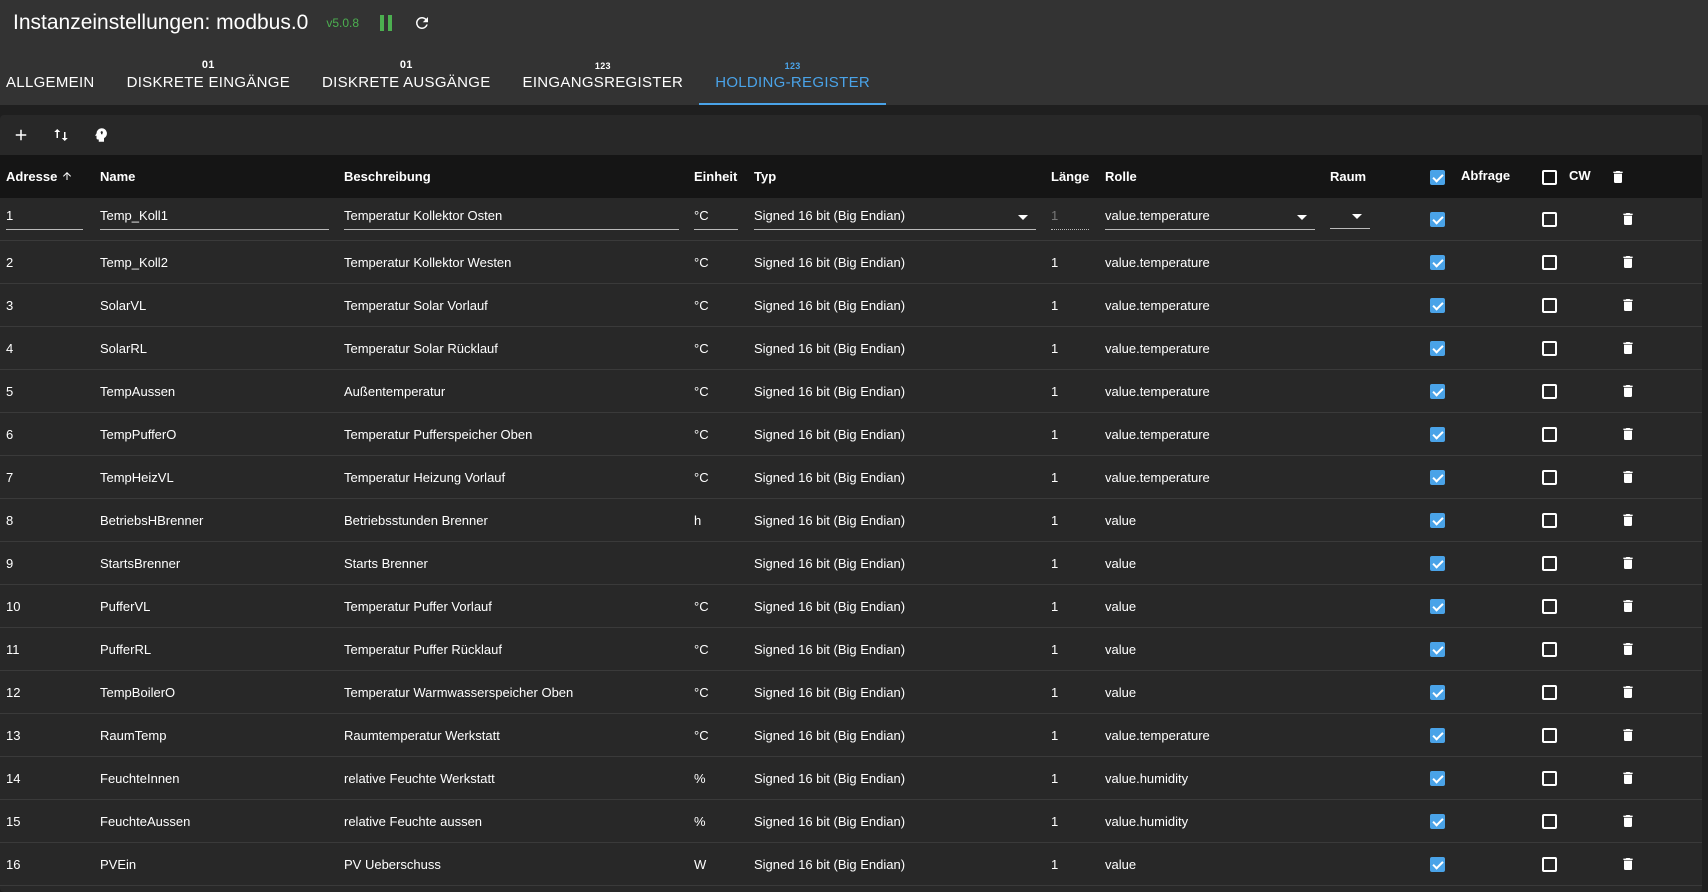  Describe the element at coordinates (513, 520) in the screenshot. I see `beschreibung-cell: Betriebsstunden Brenner` at that location.